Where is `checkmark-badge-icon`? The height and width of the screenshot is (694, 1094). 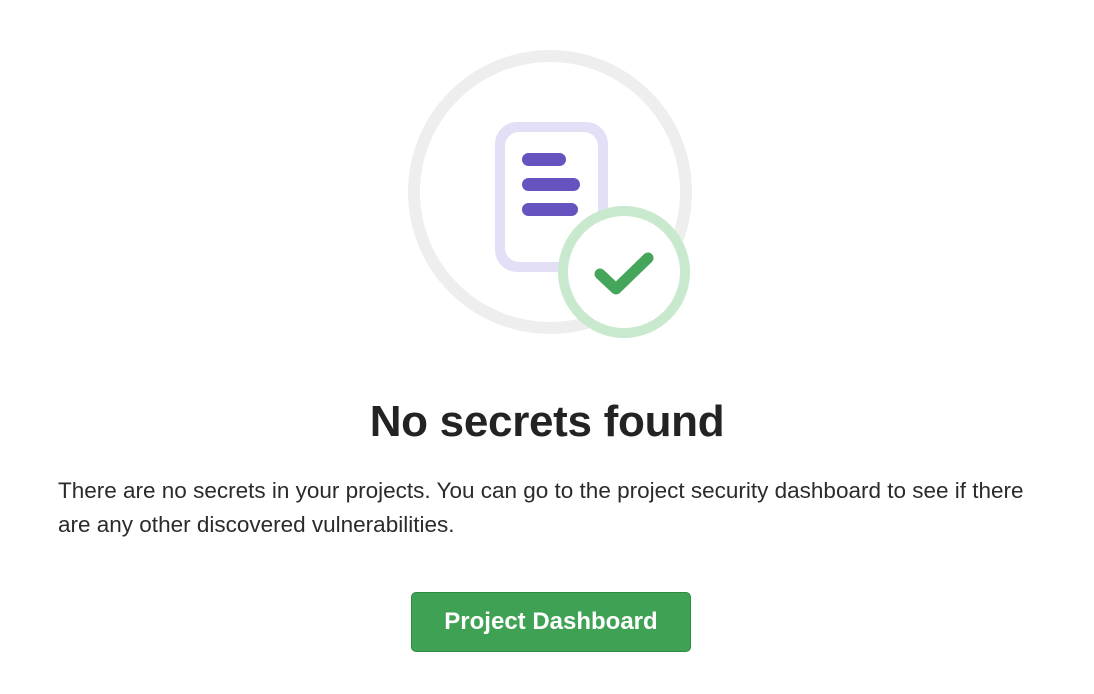
checkmark-badge-icon is located at coordinates (624, 272).